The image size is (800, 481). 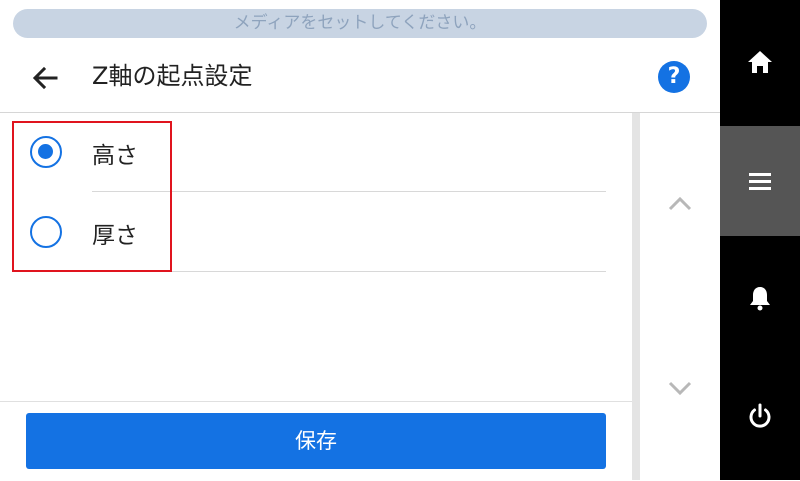 I want to click on status-message: メディアをセットしてください。, so click(x=360, y=23).